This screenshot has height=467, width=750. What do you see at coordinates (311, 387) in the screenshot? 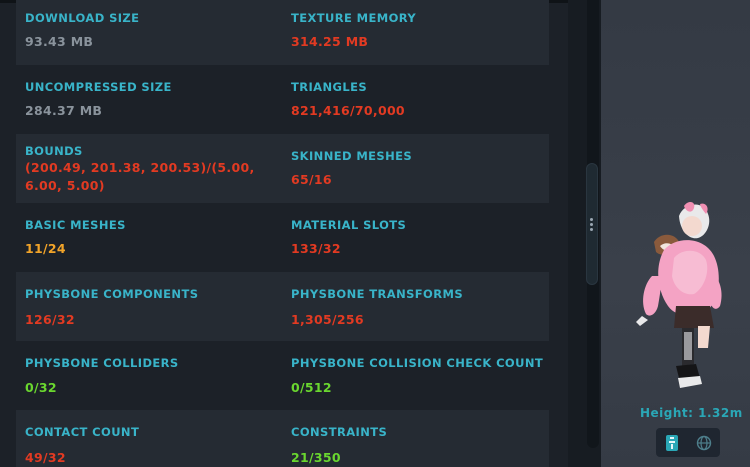
I see `stat-value: 0/512` at bounding box center [311, 387].